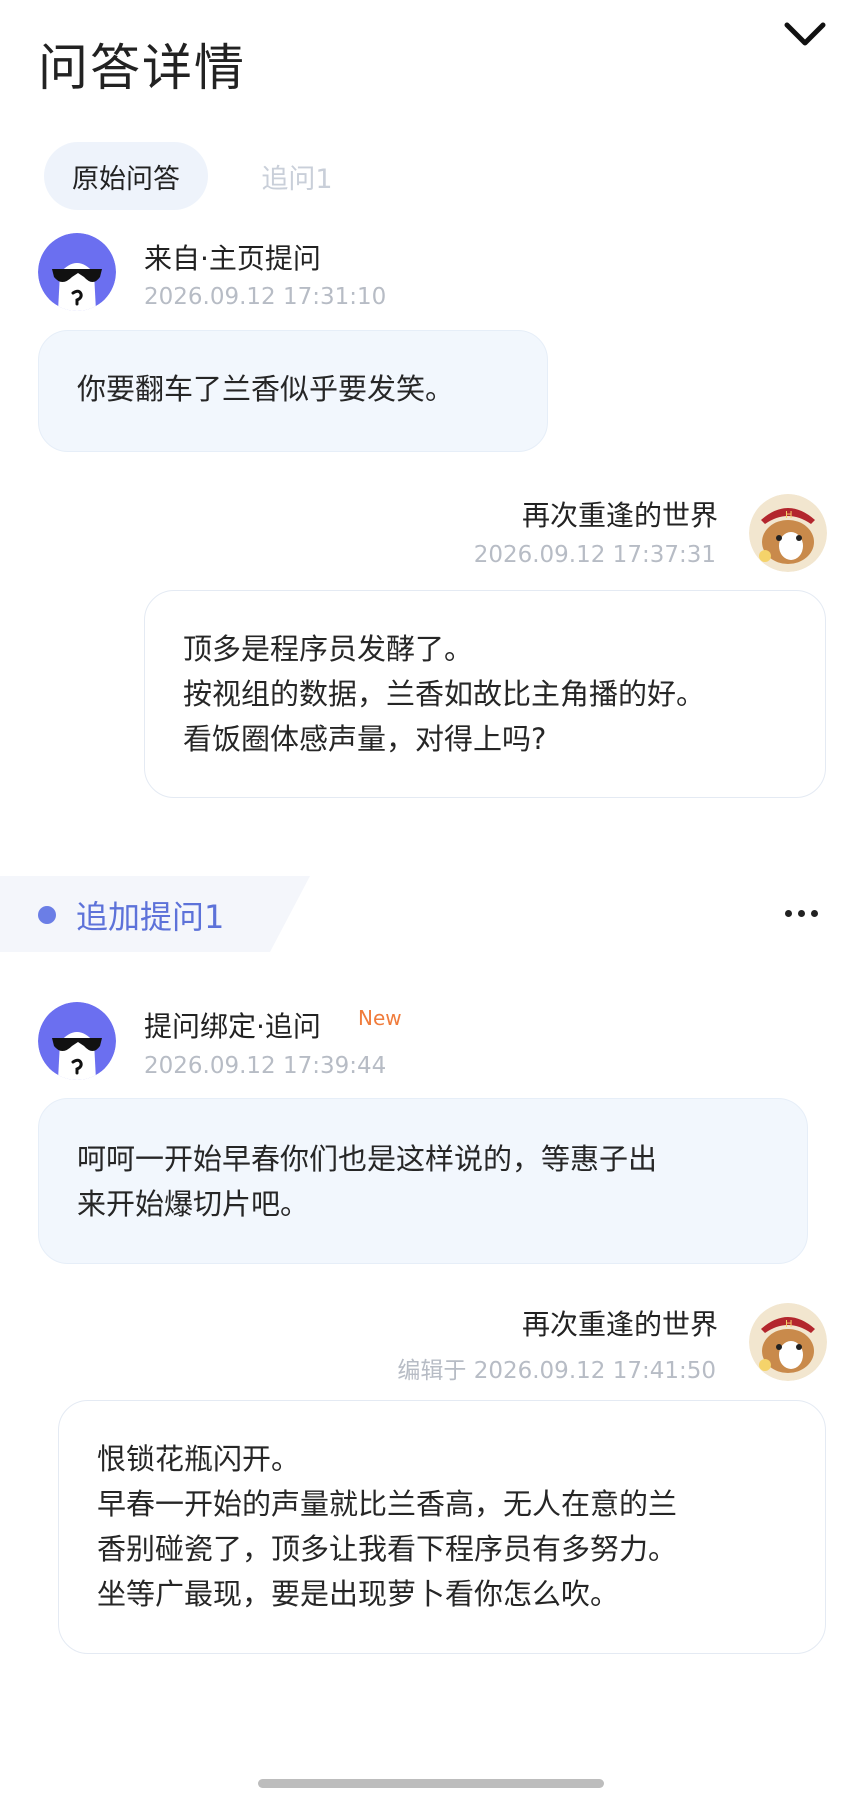 The image size is (863, 1806). I want to click on followup-question-line: 呵呵一开始早春你们也是这样说的，等惠子出, so click(367, 1159).